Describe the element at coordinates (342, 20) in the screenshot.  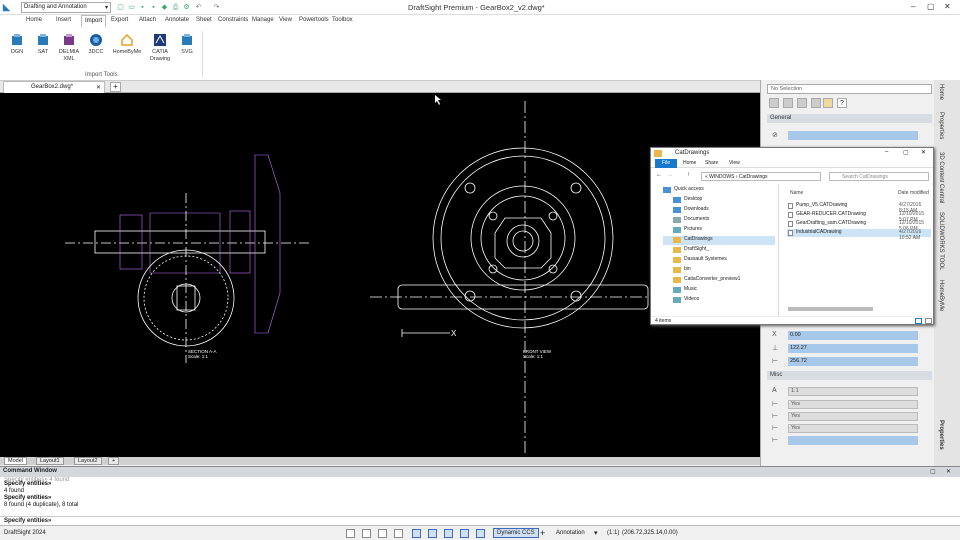
I see `menu-toolbox: Toolbox` at that location.